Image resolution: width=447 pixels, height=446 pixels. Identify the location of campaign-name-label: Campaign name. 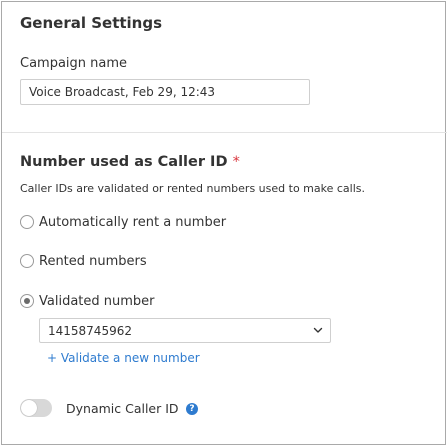
(74, 63).